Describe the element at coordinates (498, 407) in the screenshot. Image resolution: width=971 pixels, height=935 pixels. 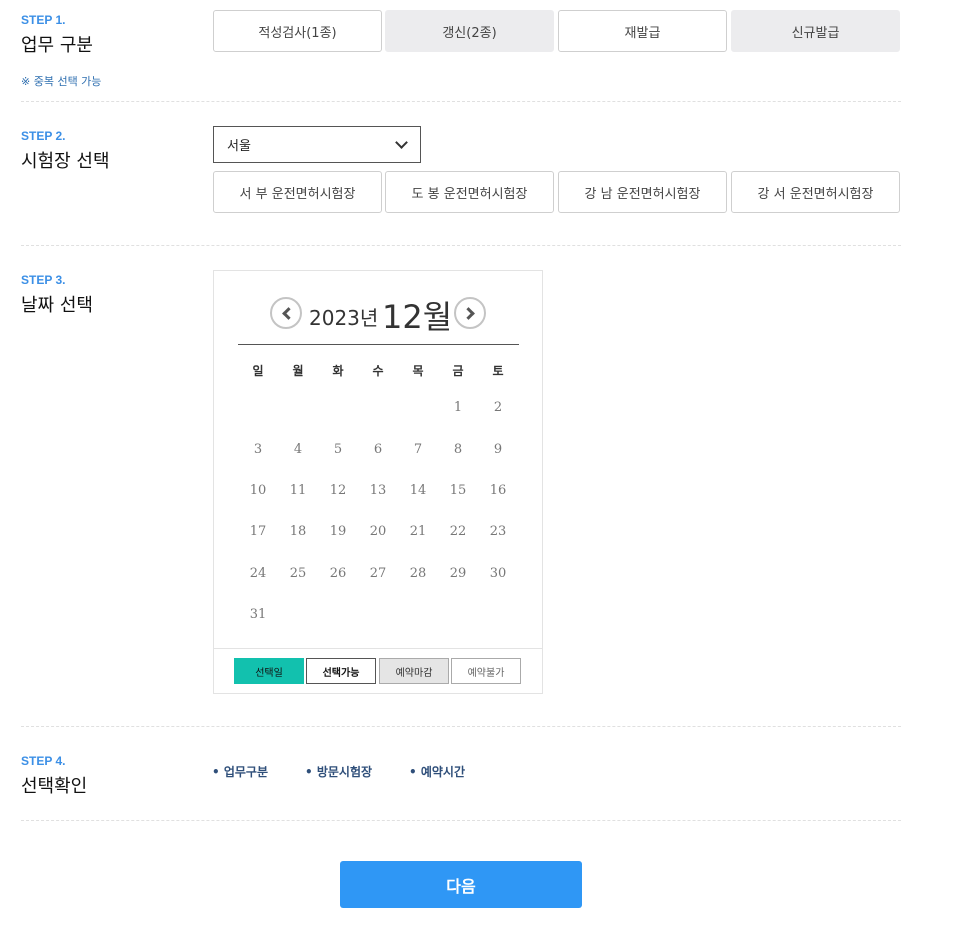
I see `calendar-day: 2` at that location.